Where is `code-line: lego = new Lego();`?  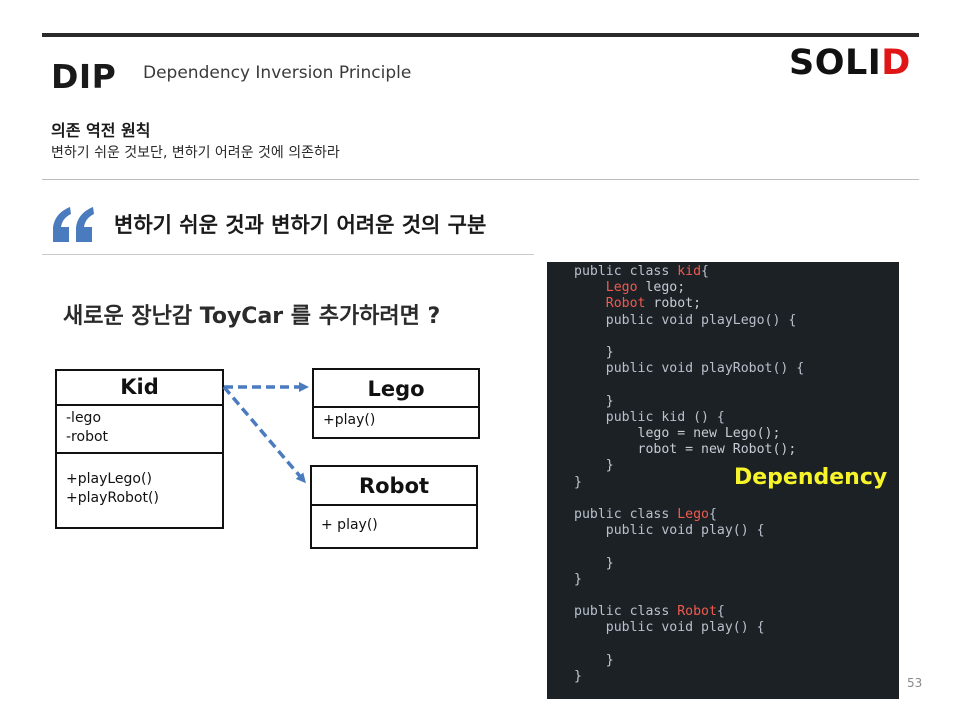 code-line: lego = new Lego(); is located at coordinates (677, 433).